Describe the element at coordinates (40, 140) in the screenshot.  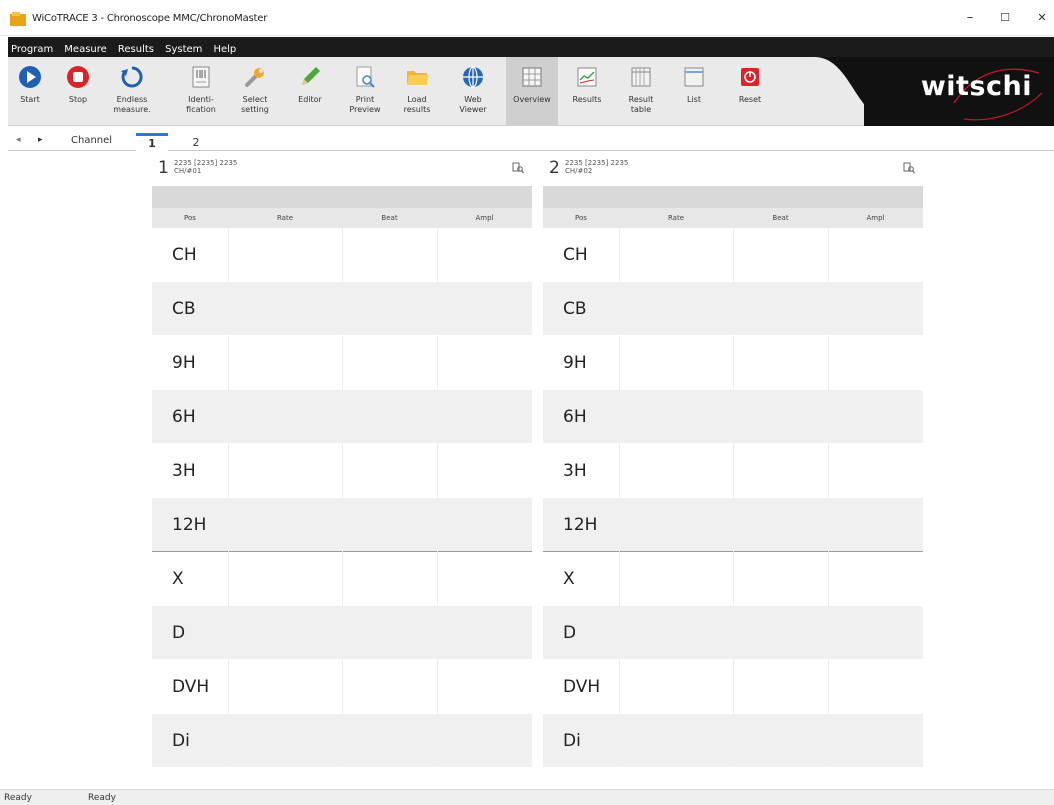
I see `nav-right-icon: ▸` at that location.